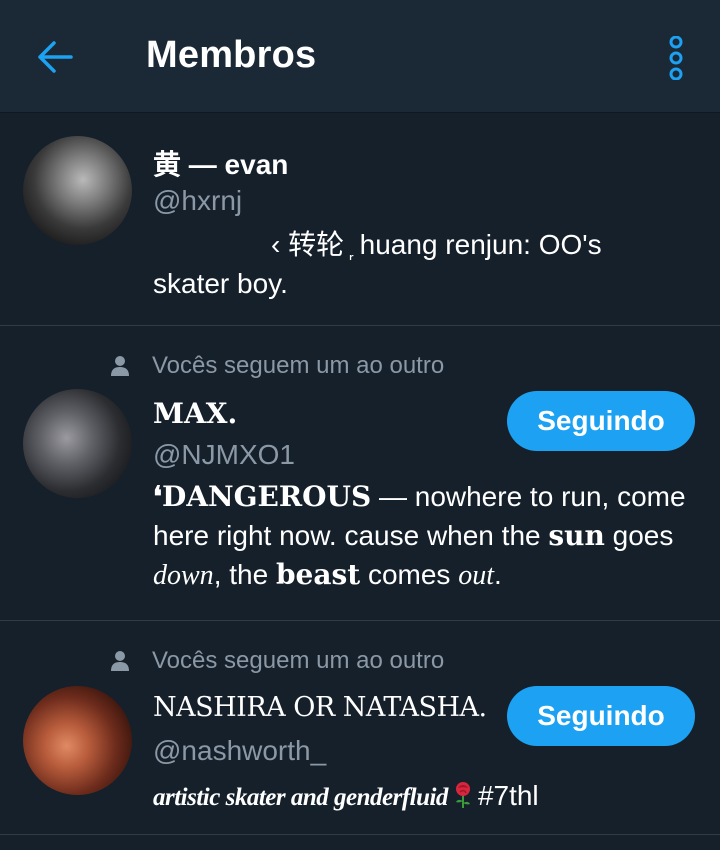 The width and height of the screenshot is (720, 850). I want to click on bio-strong: DANGEROUS, so click(267, 496).